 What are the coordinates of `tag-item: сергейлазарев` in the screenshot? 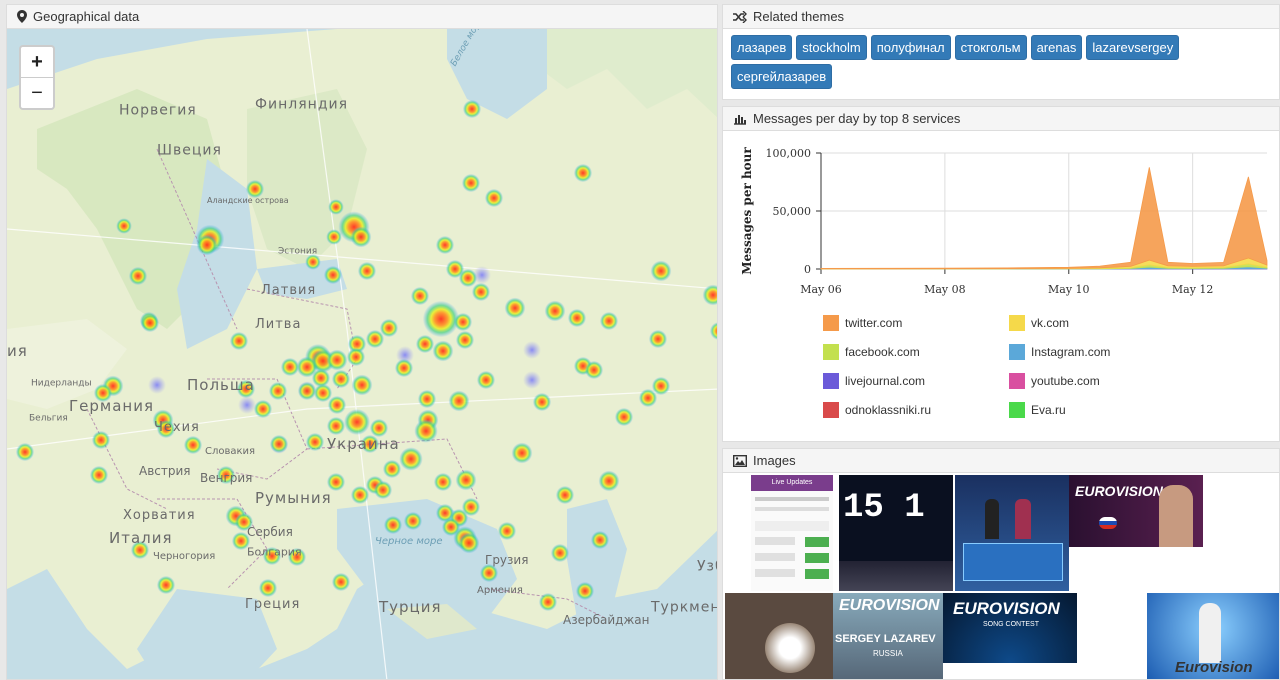 It's located at (782, 76).